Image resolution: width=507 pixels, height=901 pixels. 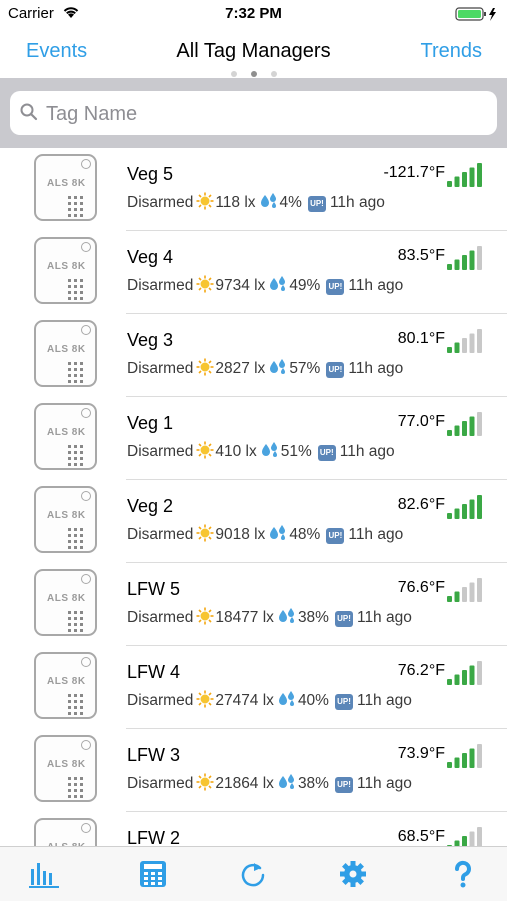 What do you see at coordinates (421, 670) in the screenshot?
I see `tag-temperature: 76.2°F` at bounding box center [421, 670].